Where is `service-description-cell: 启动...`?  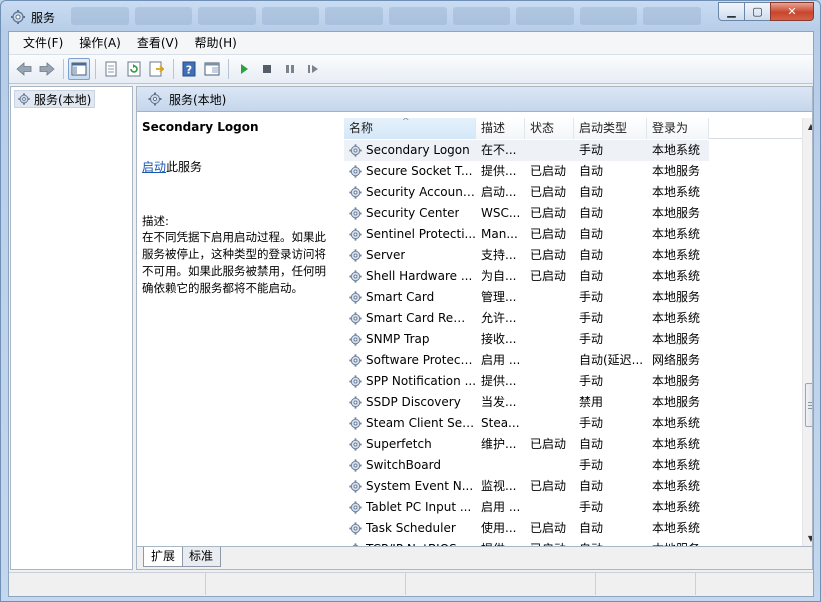
service-description-cell: 启动... is located at coordinates (499, 192).